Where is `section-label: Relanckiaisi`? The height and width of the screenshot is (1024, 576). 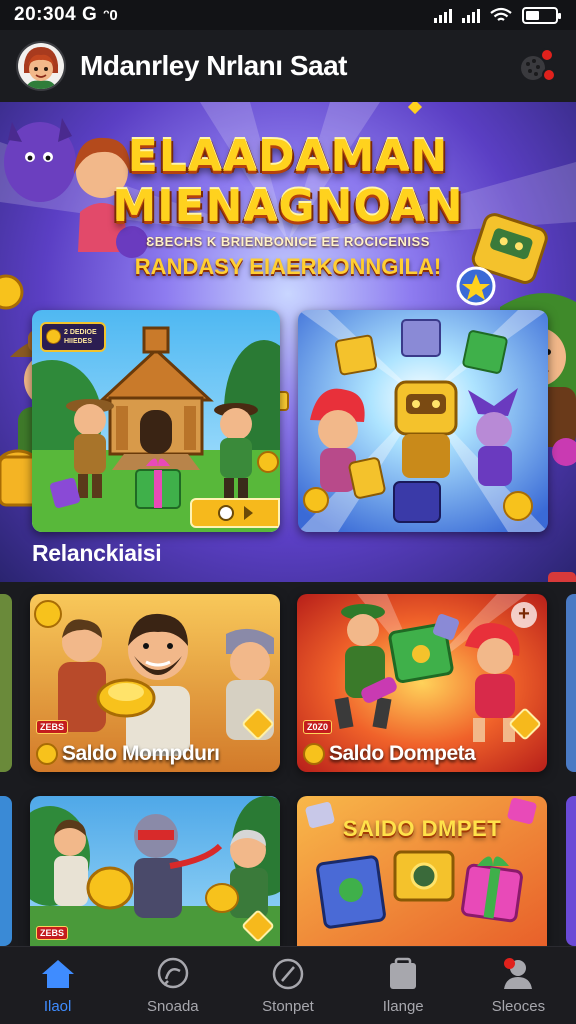 section-label: Relanckiaisi is located at coordinates (97, 553).